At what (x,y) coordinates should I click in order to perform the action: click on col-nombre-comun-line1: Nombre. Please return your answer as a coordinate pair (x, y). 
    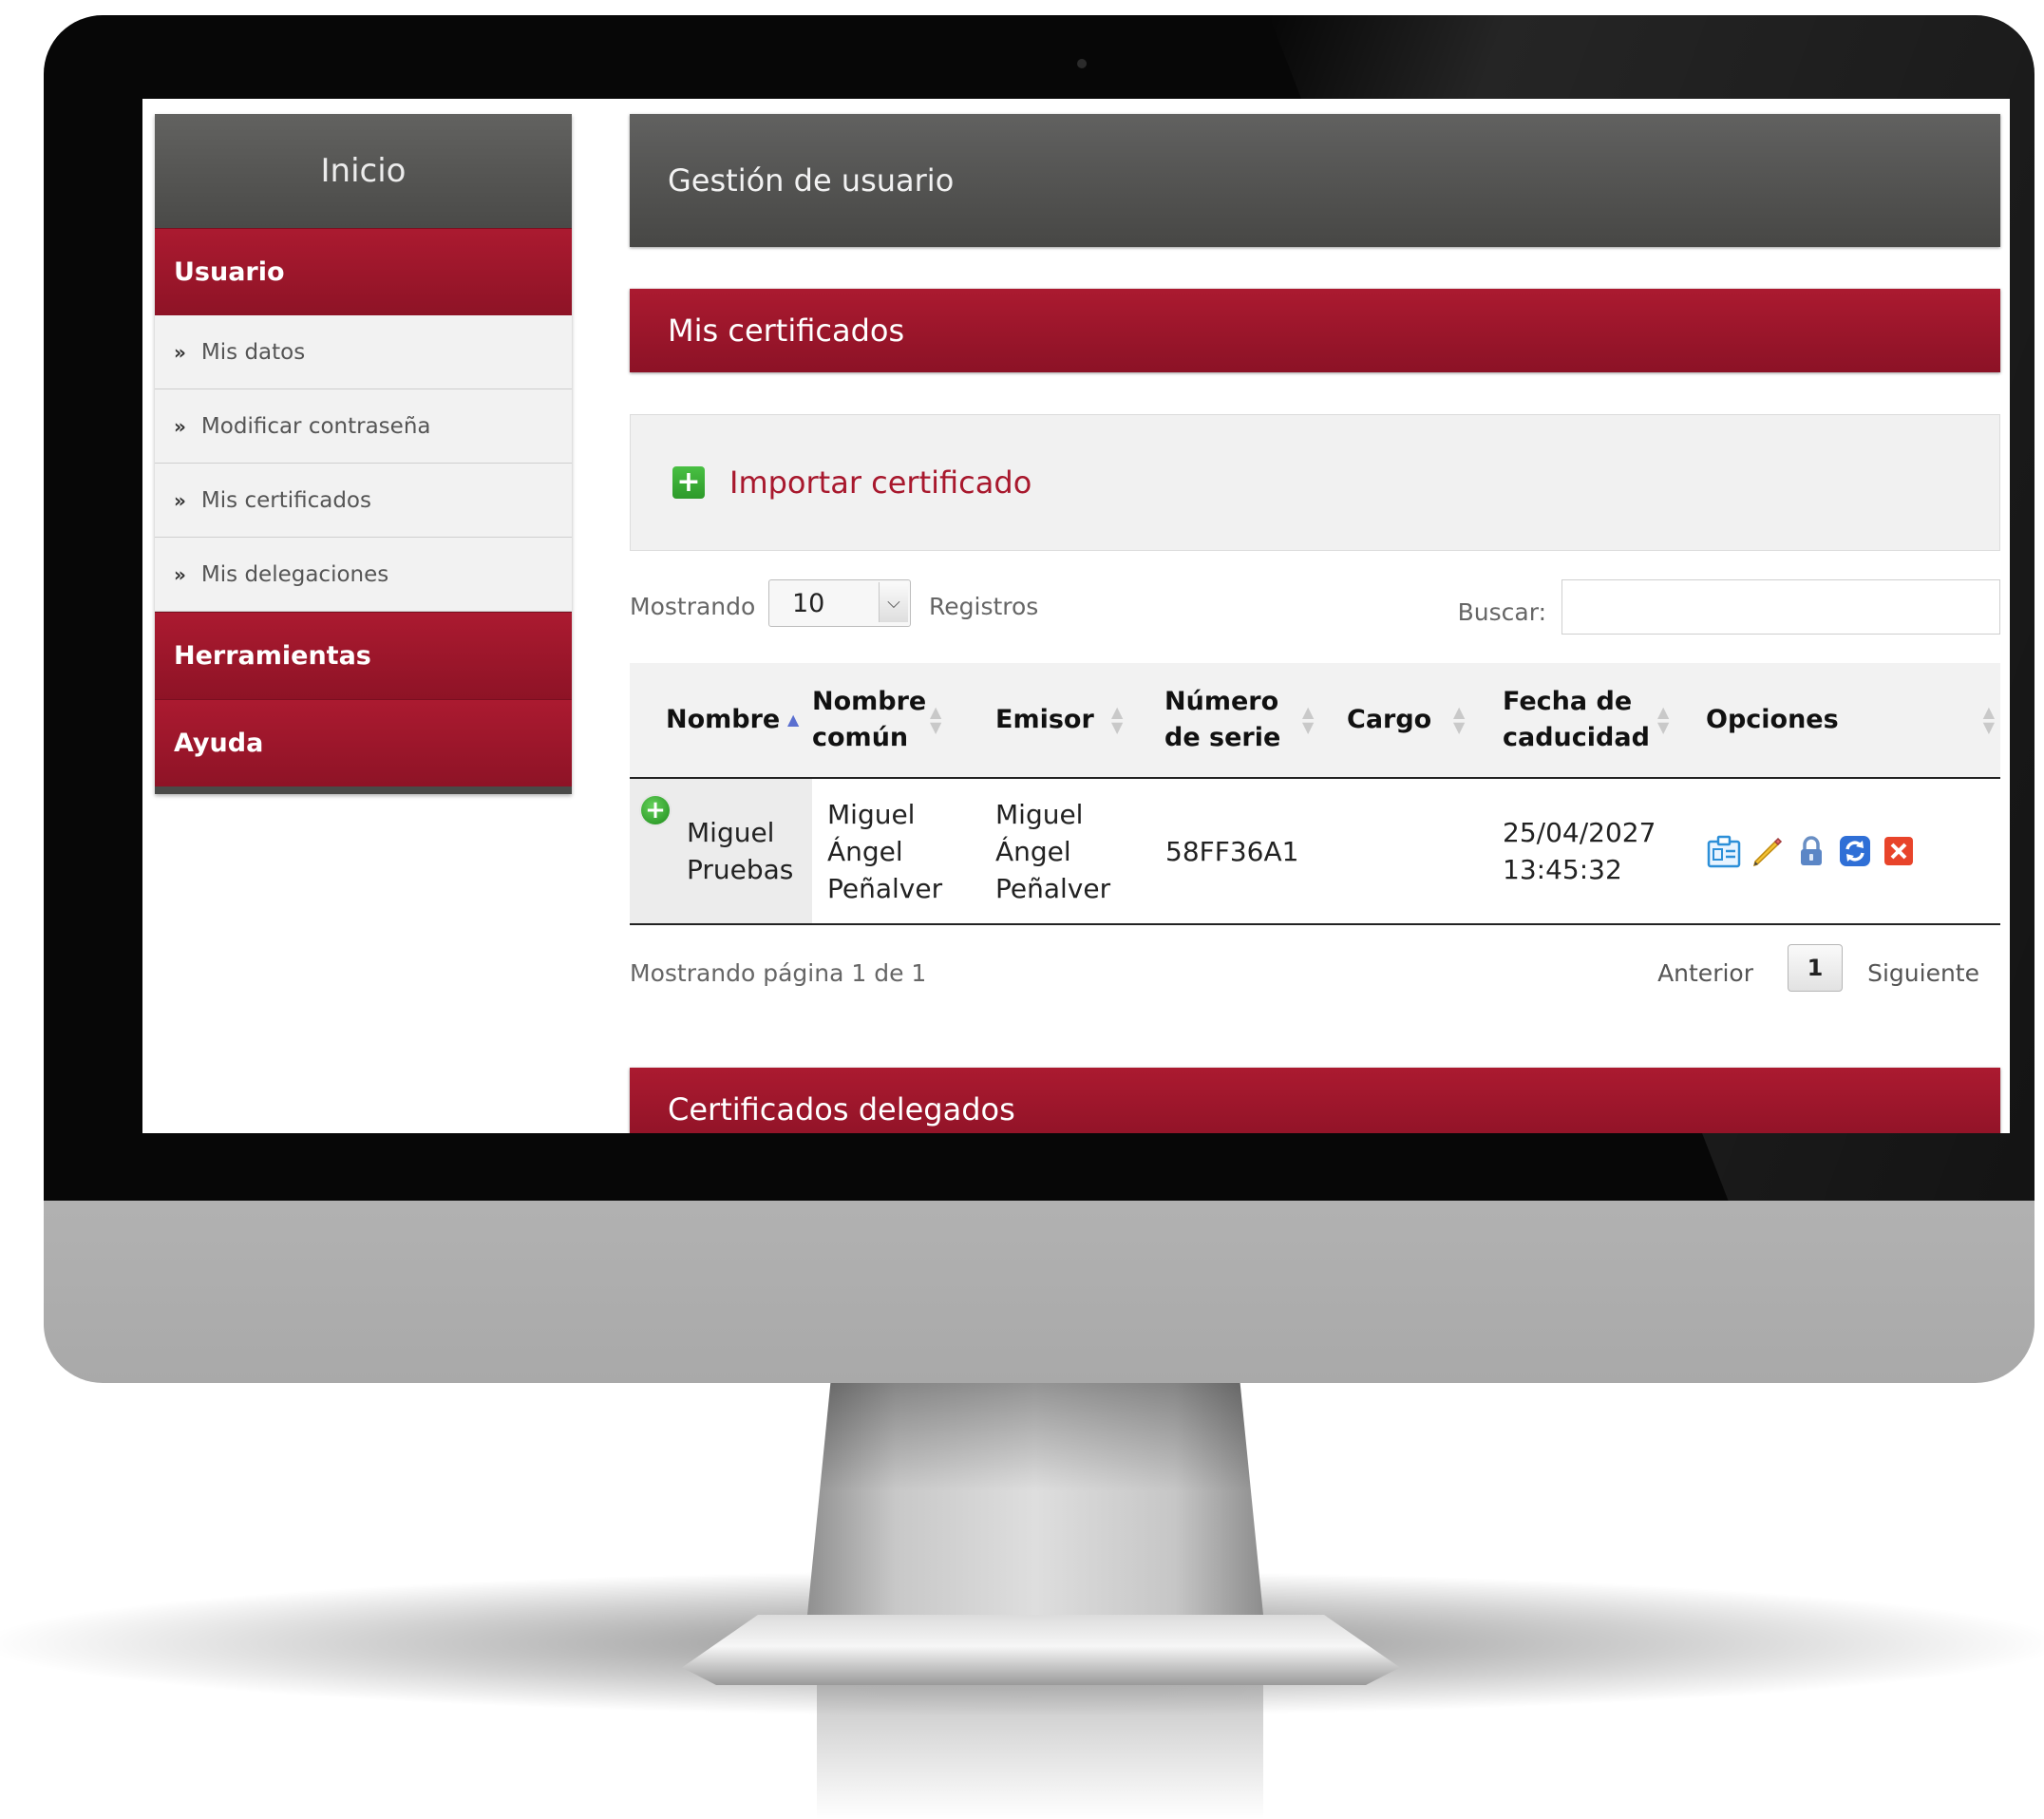
    Looking at the image, I should click on (869, 701).